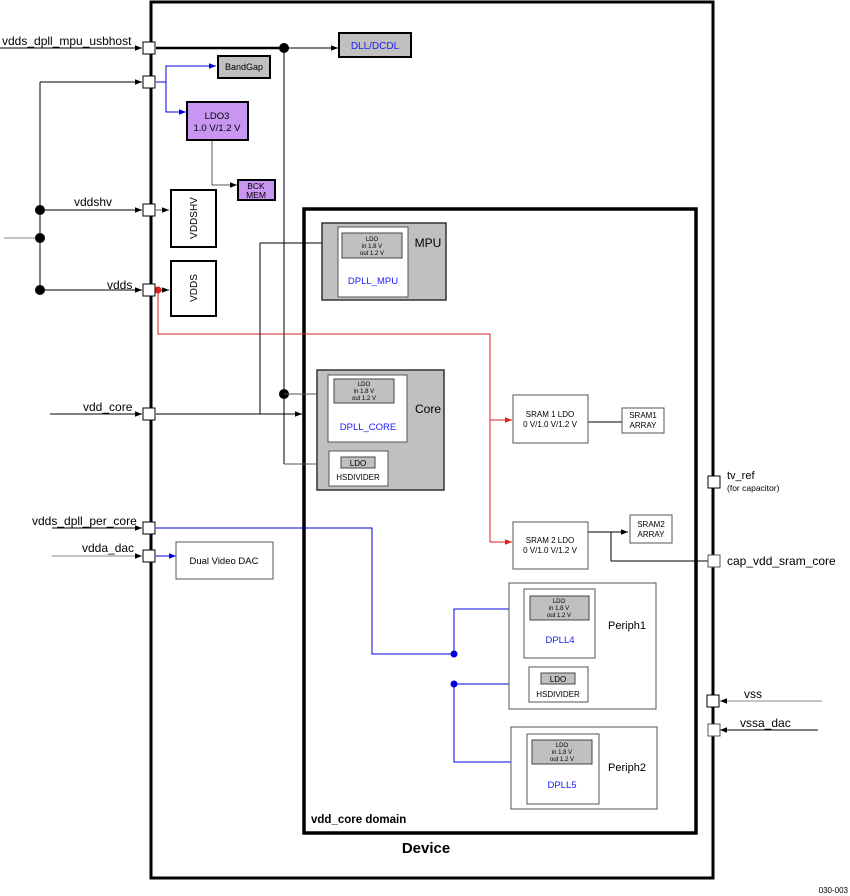  Describe the element at coordinates (550, 550) in the screenshot. I see `sram2-ldo-voltage: 0 V/1.0 V/1.2 V` at that location.